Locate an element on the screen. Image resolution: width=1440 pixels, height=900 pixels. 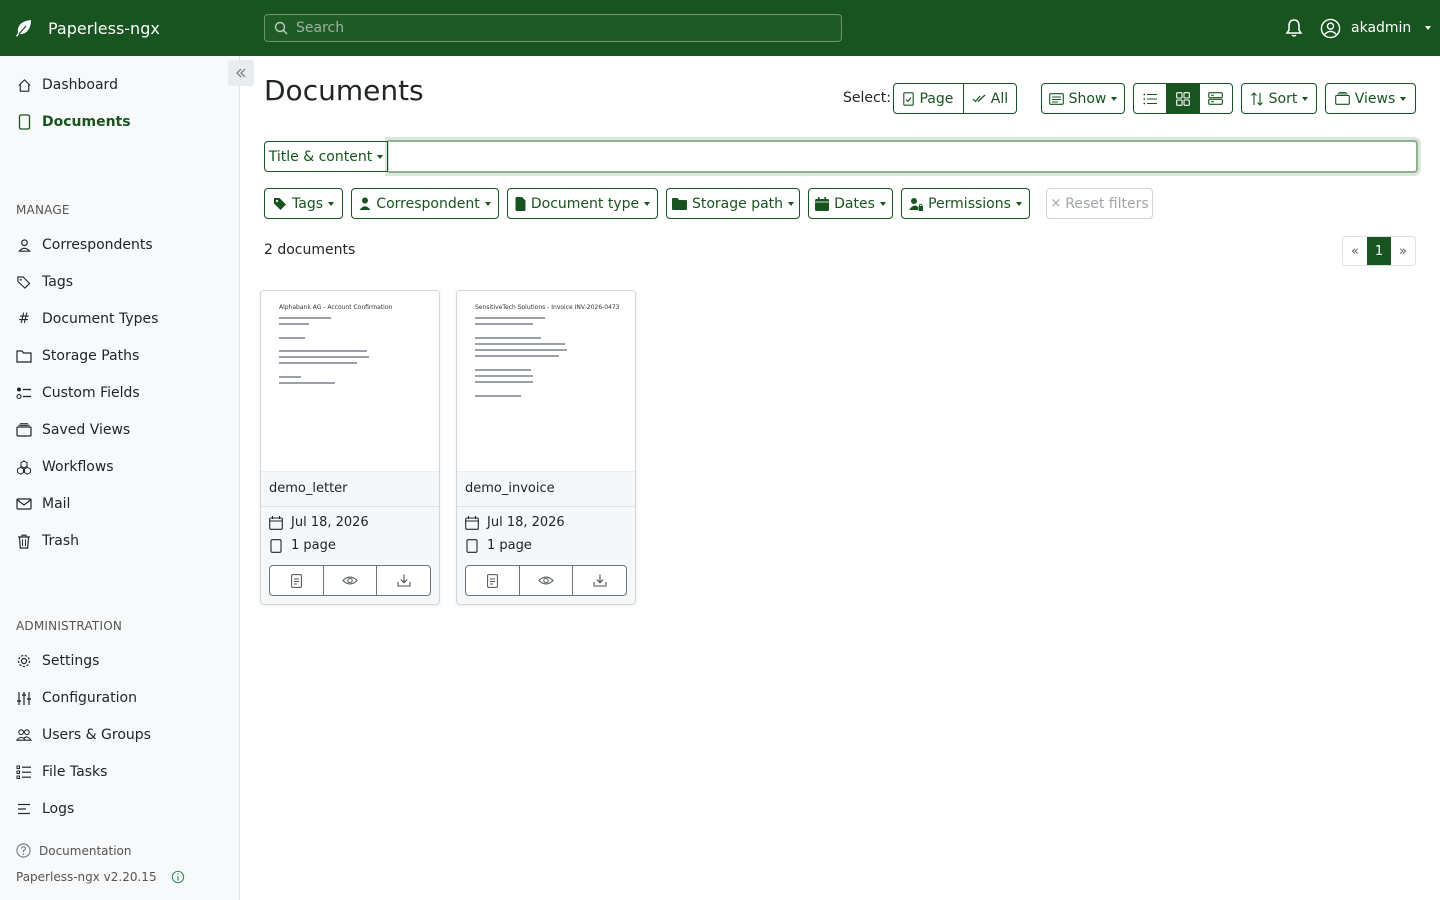
select-all-button: All is located at coordinates (989, 98).